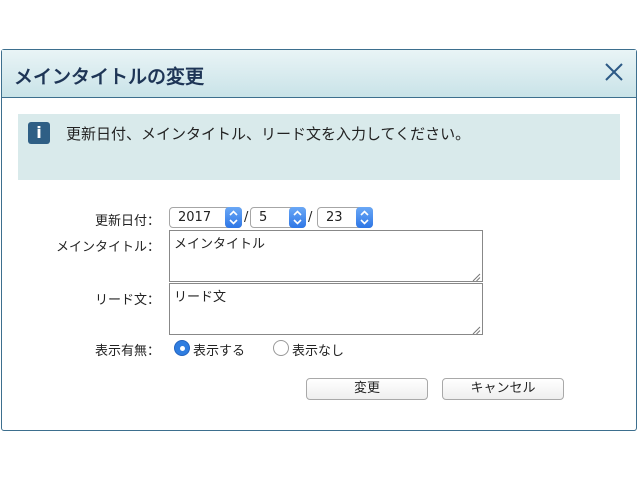 The height and width of the screenshot is (480, 640). What do you see at coordinates (281, 348) in the screenshot?
I see `display-off-radio` at bounding box center [281, 348].